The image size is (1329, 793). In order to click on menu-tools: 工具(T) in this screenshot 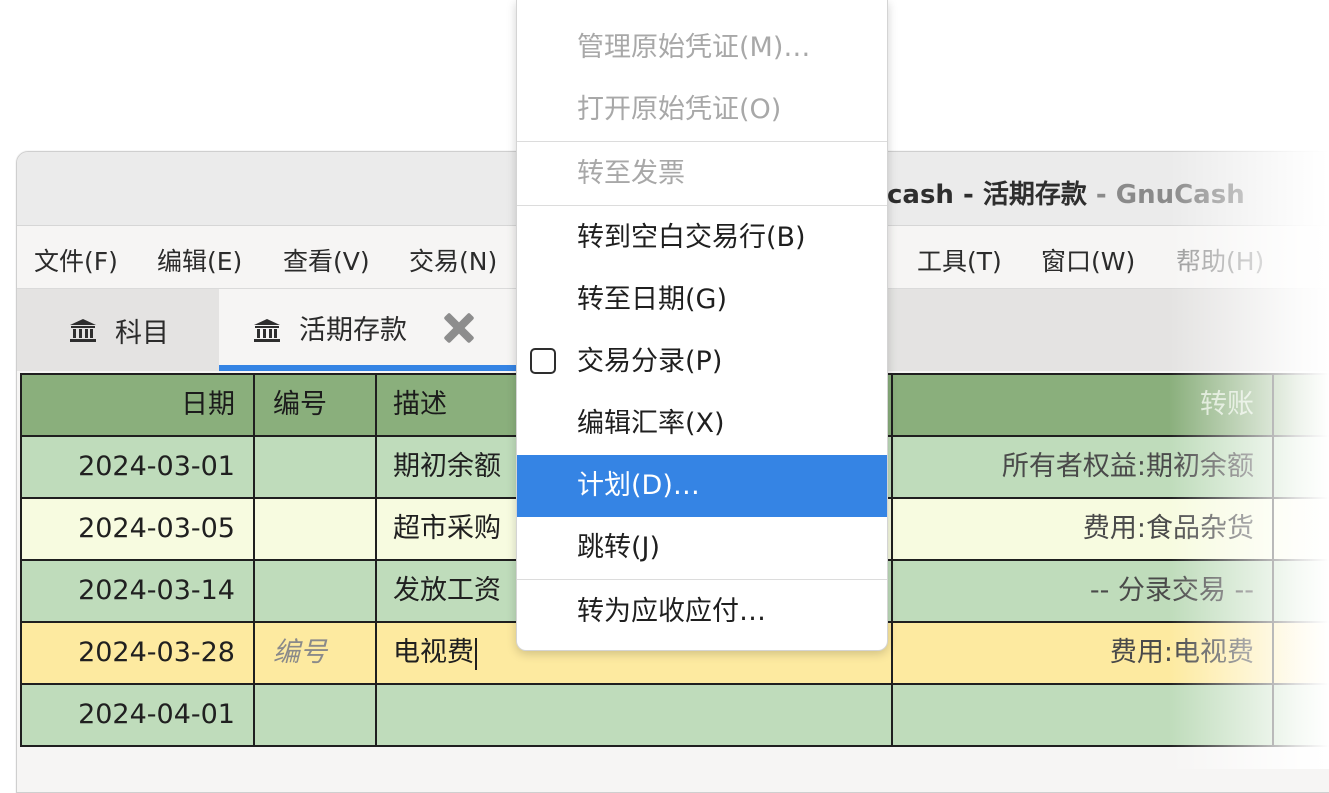, I will do `click(959, 260)`.